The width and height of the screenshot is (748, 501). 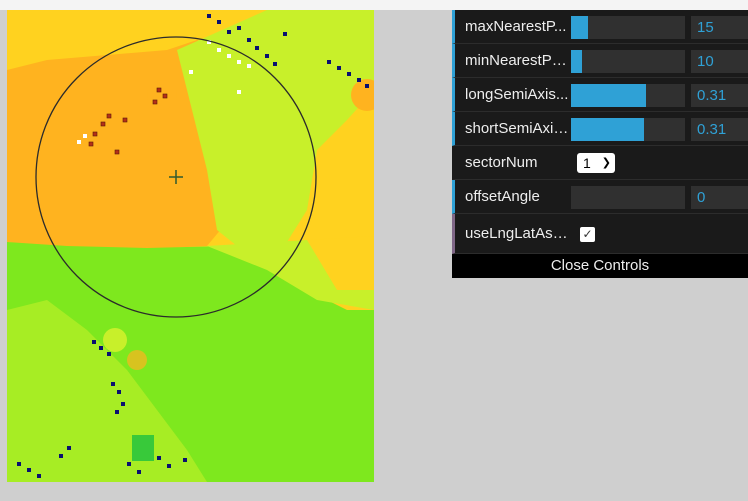 I want to click on sector-num-select: 1 ❯, so click(x=596, y=163).